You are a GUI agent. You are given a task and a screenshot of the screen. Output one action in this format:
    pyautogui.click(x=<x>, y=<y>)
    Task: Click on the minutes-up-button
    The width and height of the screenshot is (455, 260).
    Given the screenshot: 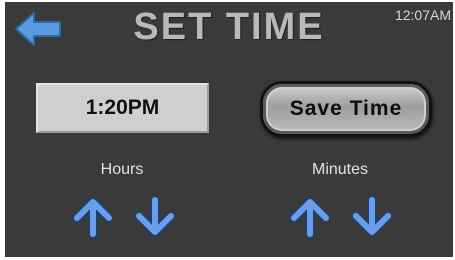 What is the action you would take?
    pyautogui.click(x=310, y=217)
    